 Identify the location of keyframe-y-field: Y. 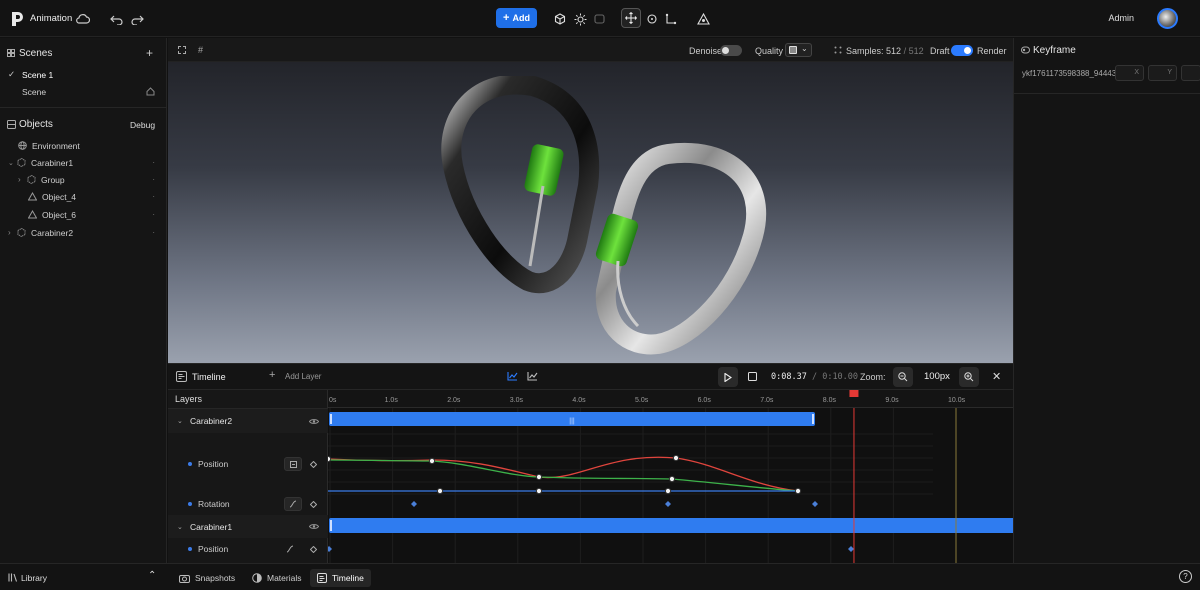
(1162, 73).